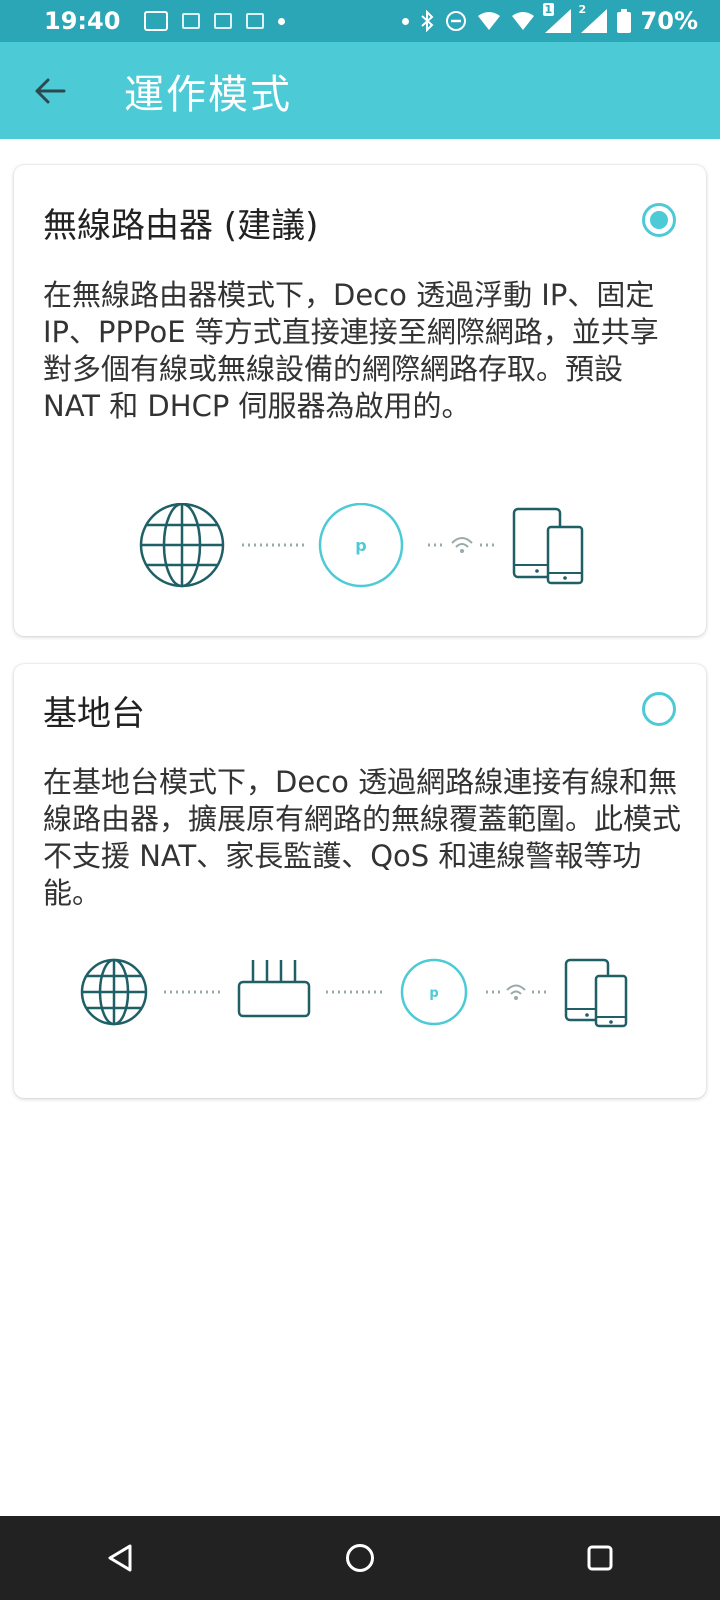 Image resolution: width=720 pixels, height=1600 pixels. Describe the element at coordinates (623, 21) in the screenshot. I see `battery-icon` at that location.